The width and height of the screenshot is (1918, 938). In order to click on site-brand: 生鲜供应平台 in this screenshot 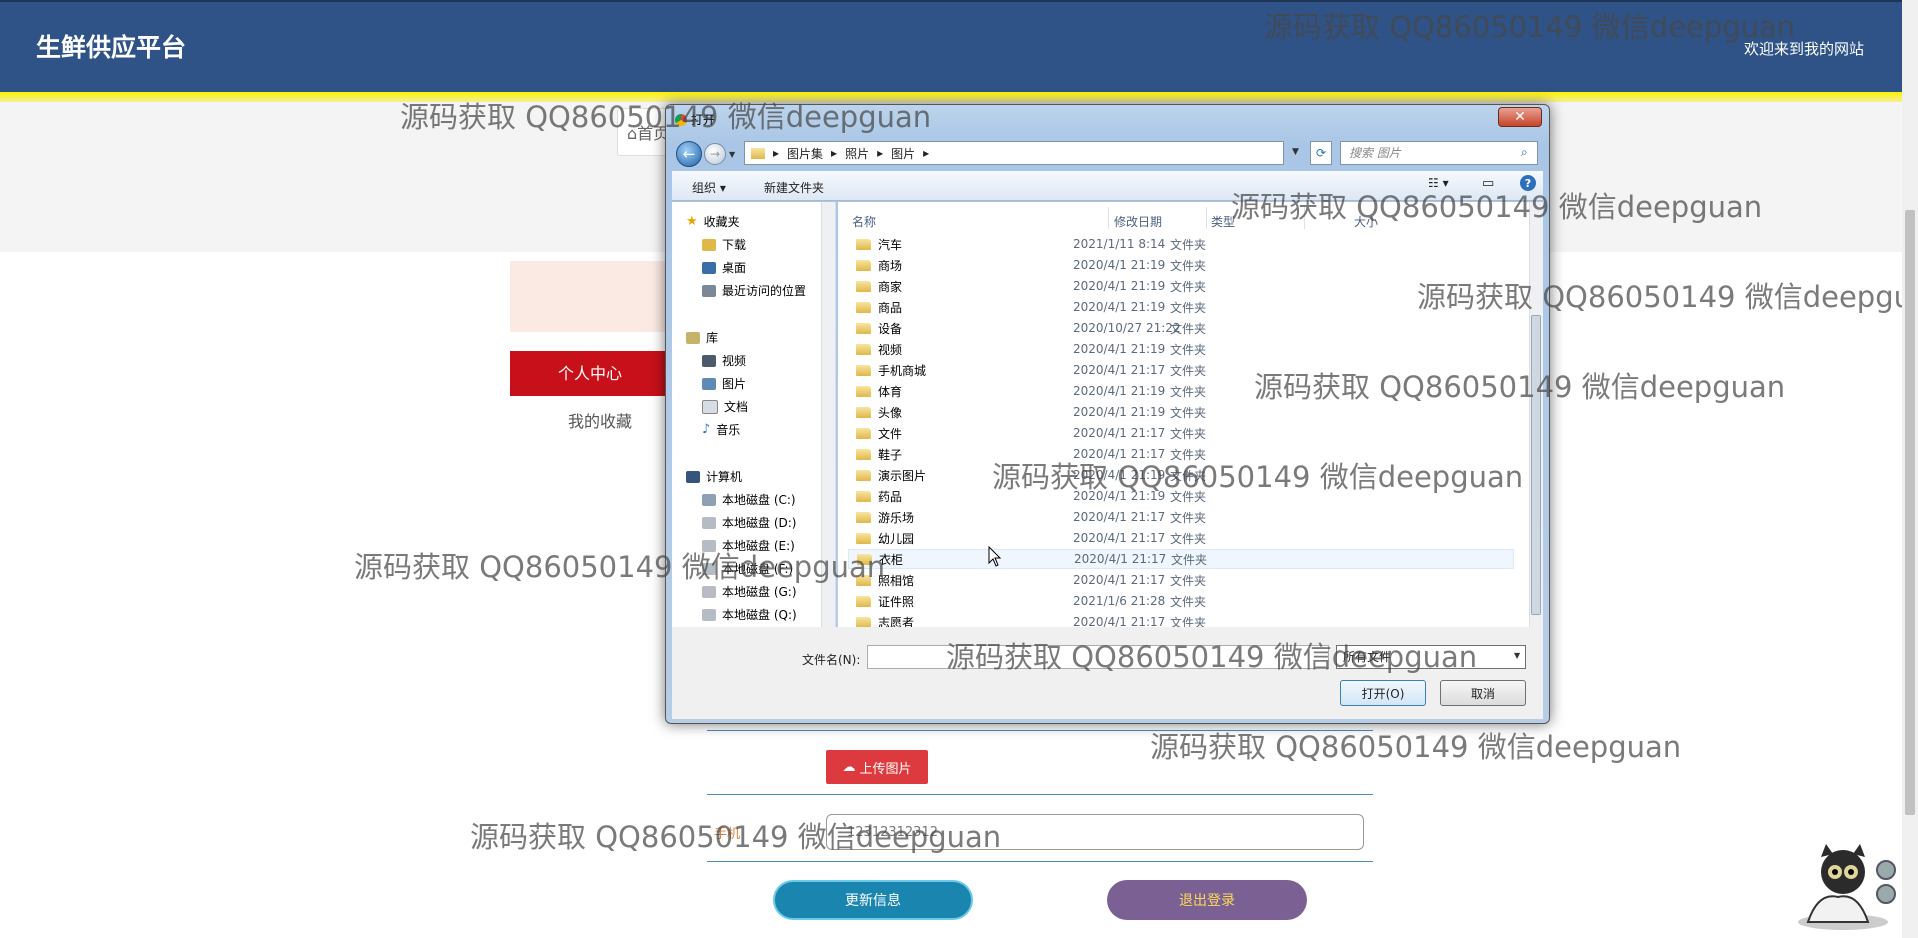, I will do `click(111, 46)`.